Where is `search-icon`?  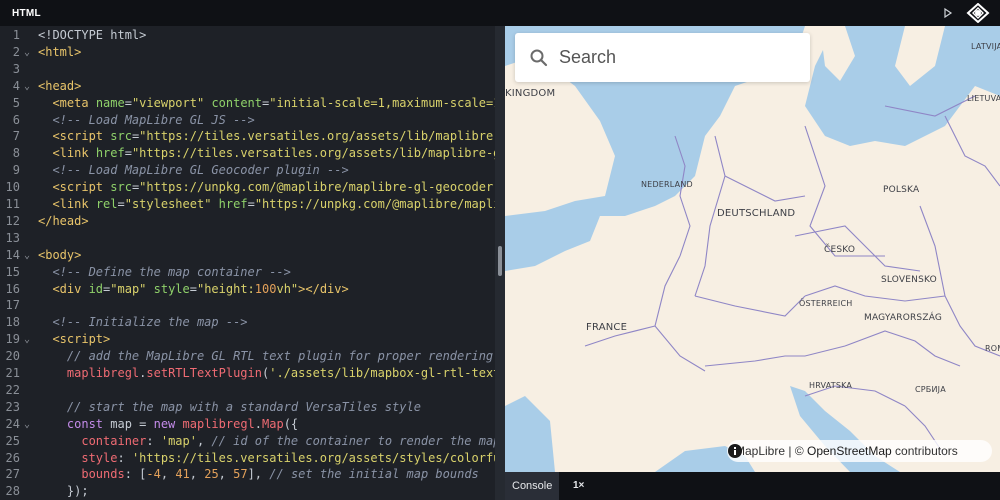
search-icon is located at coordinates (539, 58).